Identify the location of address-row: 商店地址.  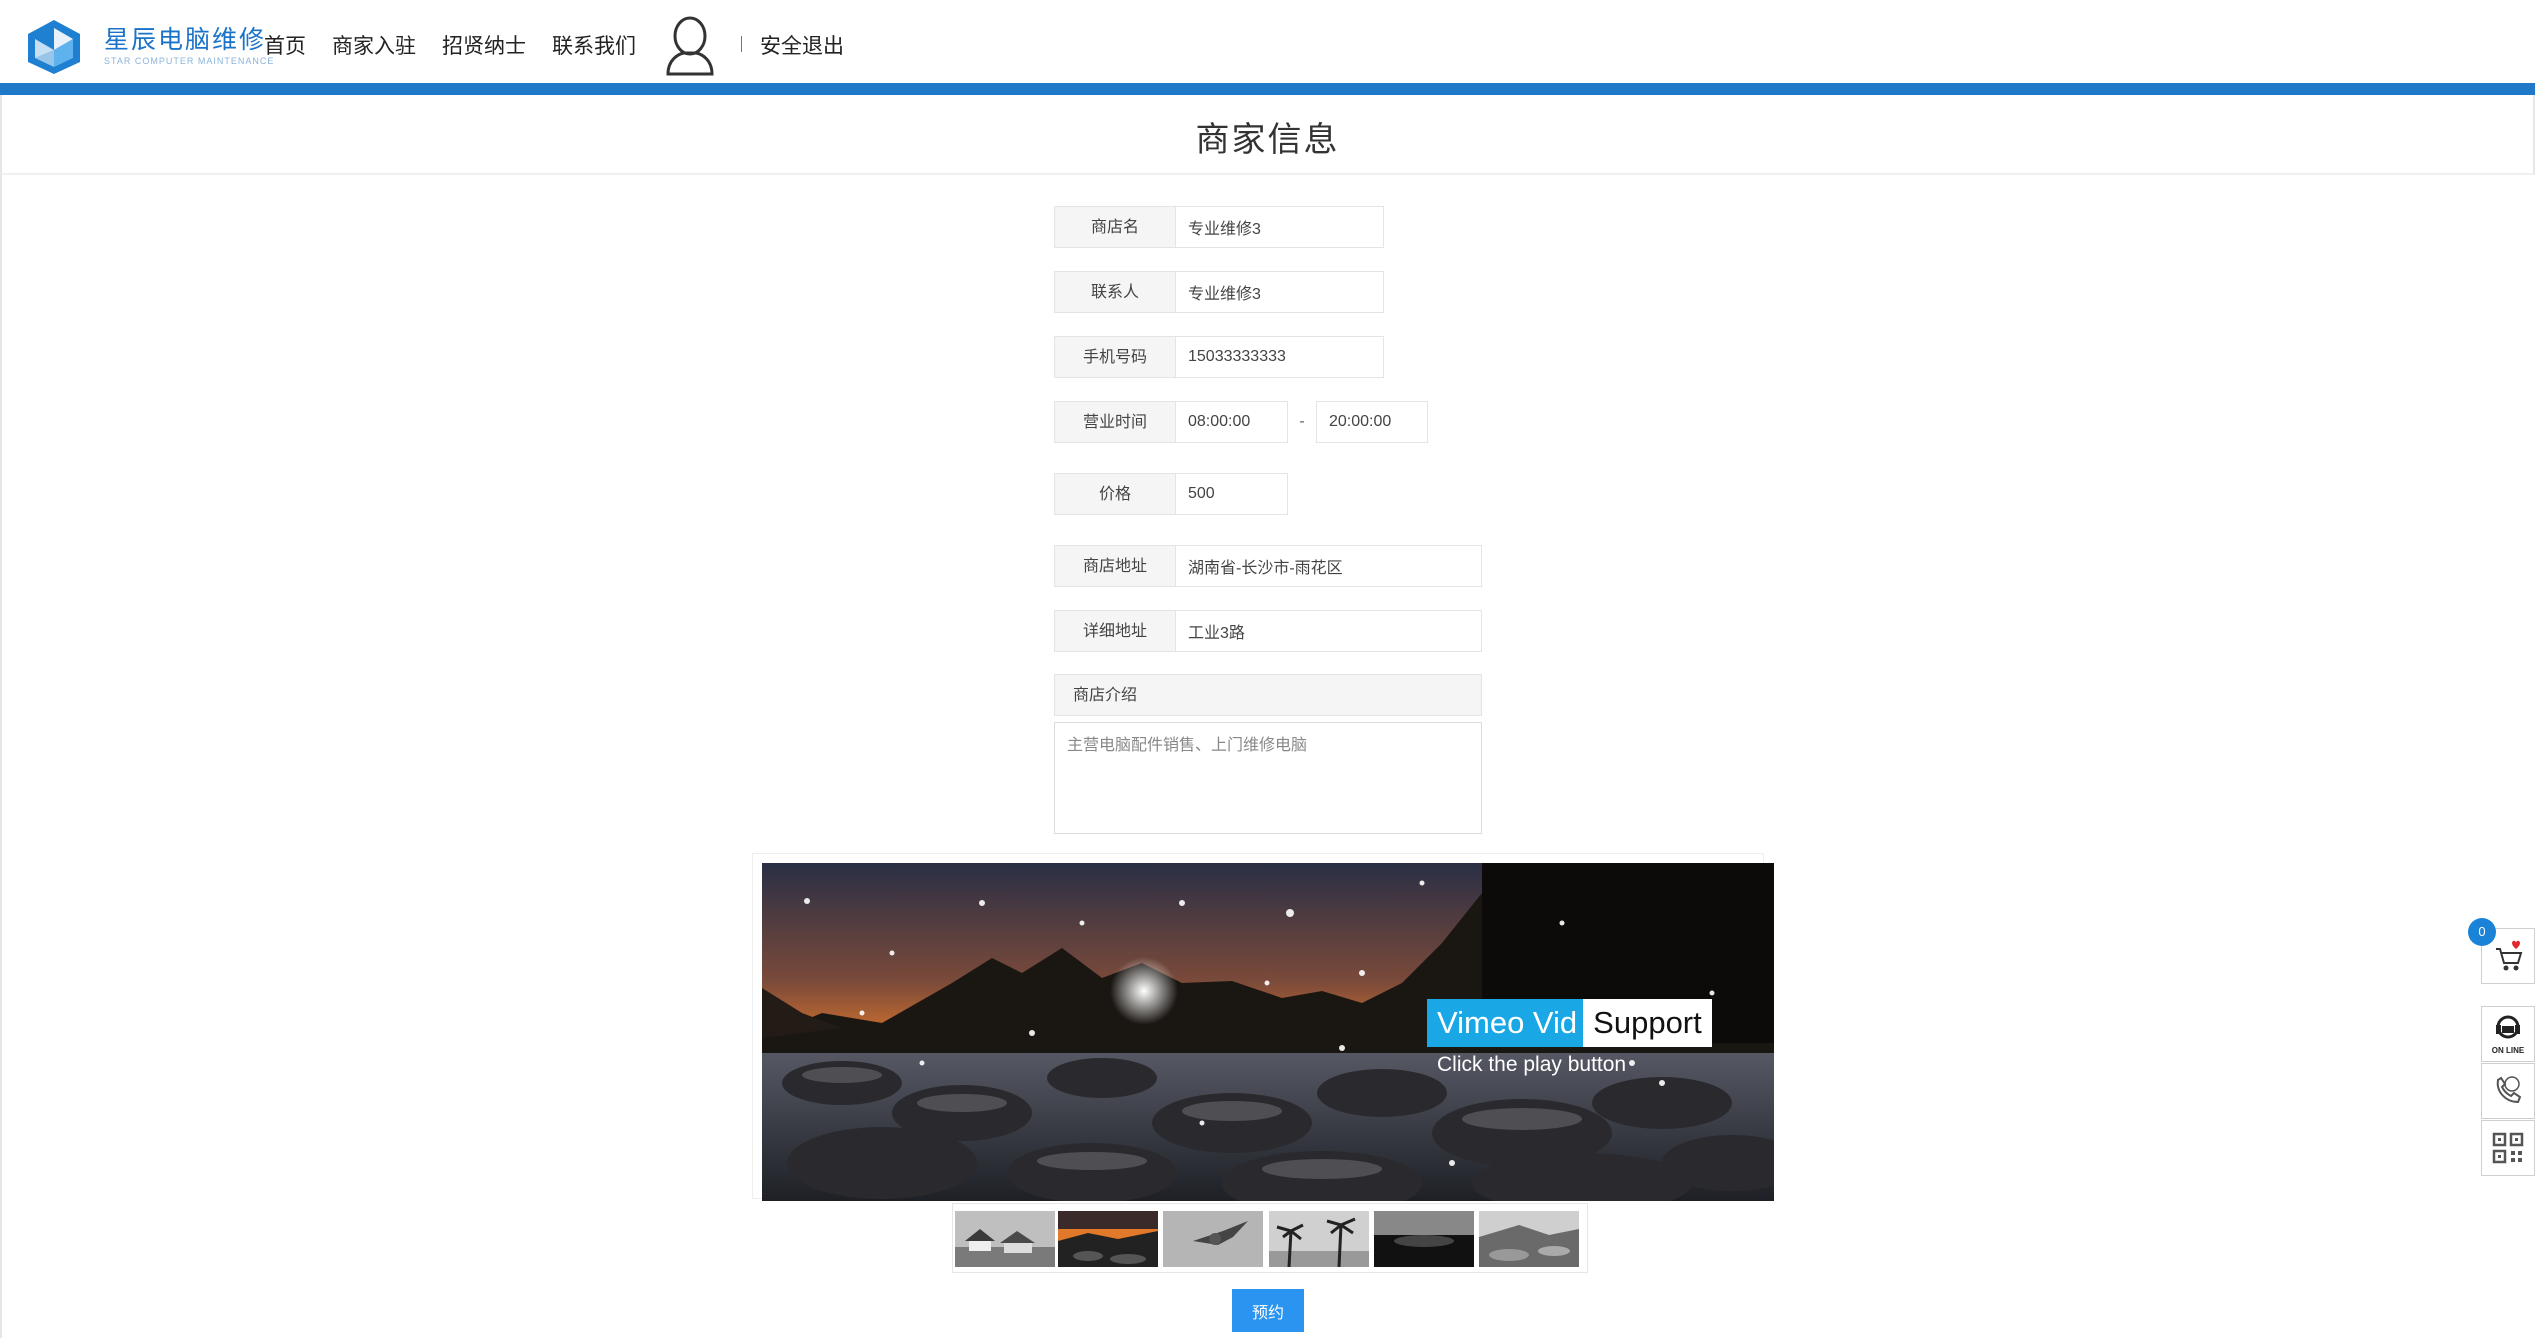
(1268, 566).